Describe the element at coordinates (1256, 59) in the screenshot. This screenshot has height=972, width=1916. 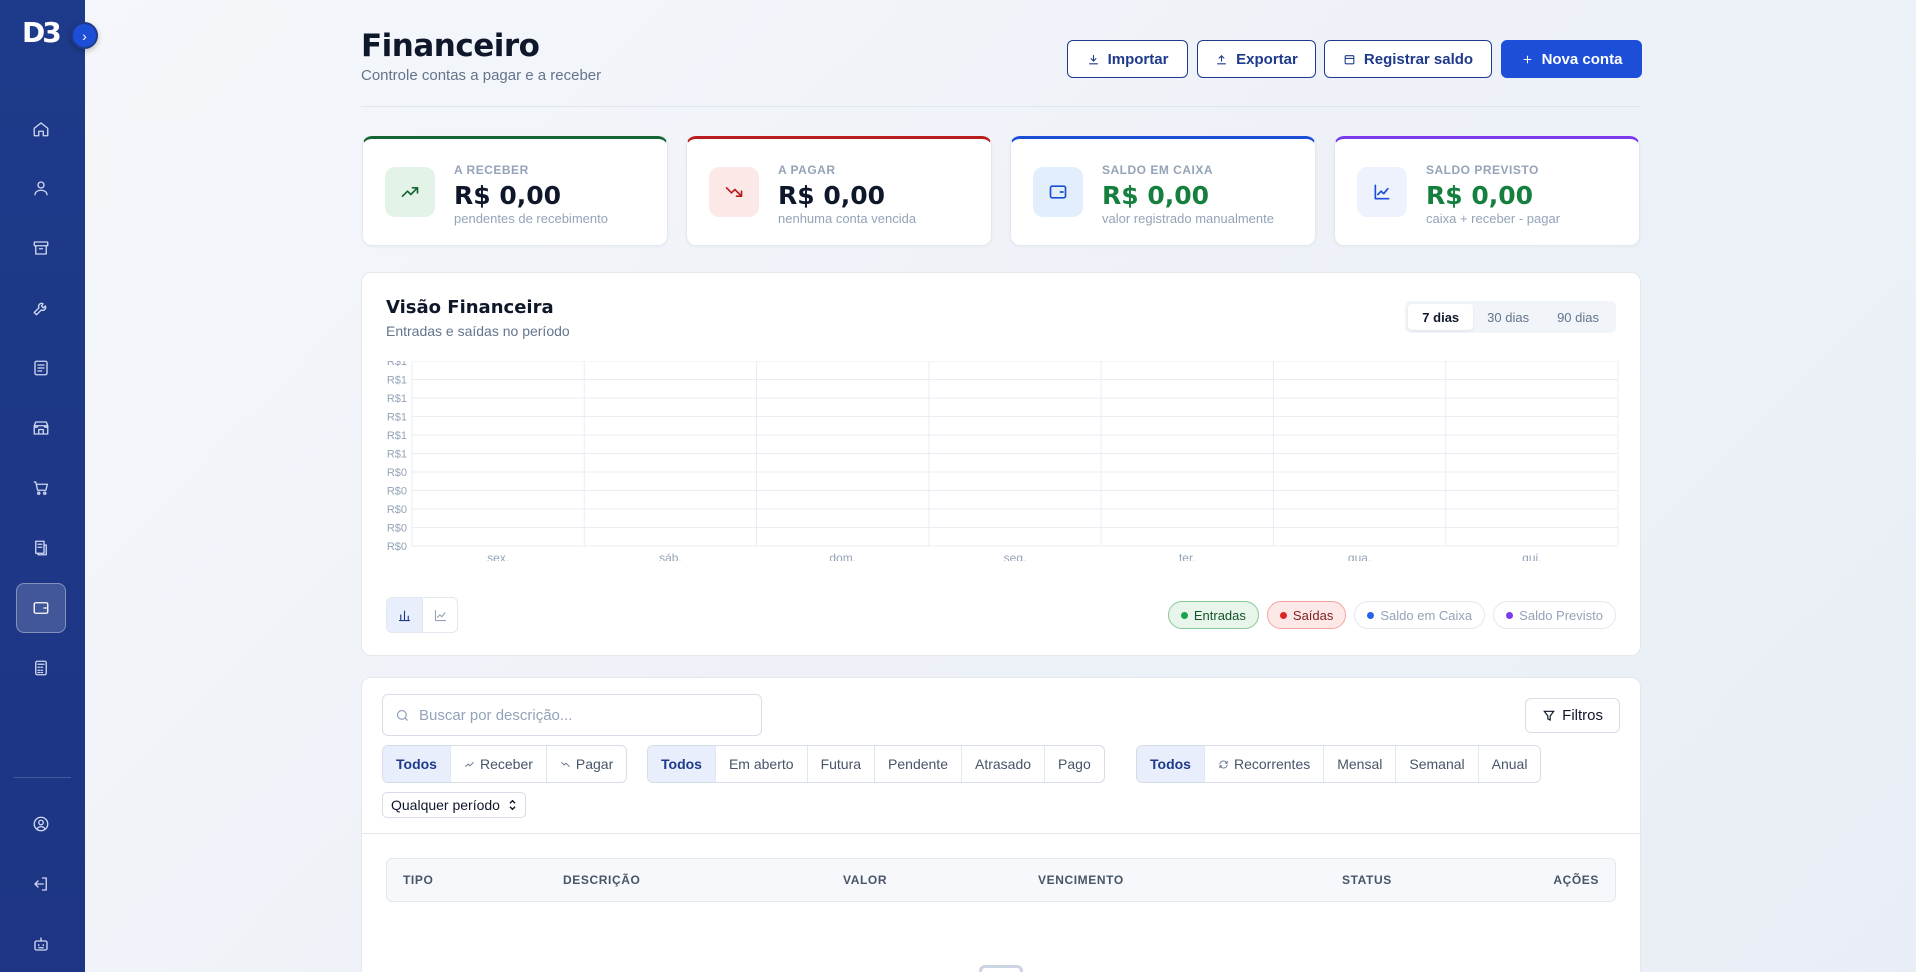
I see `export-button: Exportar` at that location.